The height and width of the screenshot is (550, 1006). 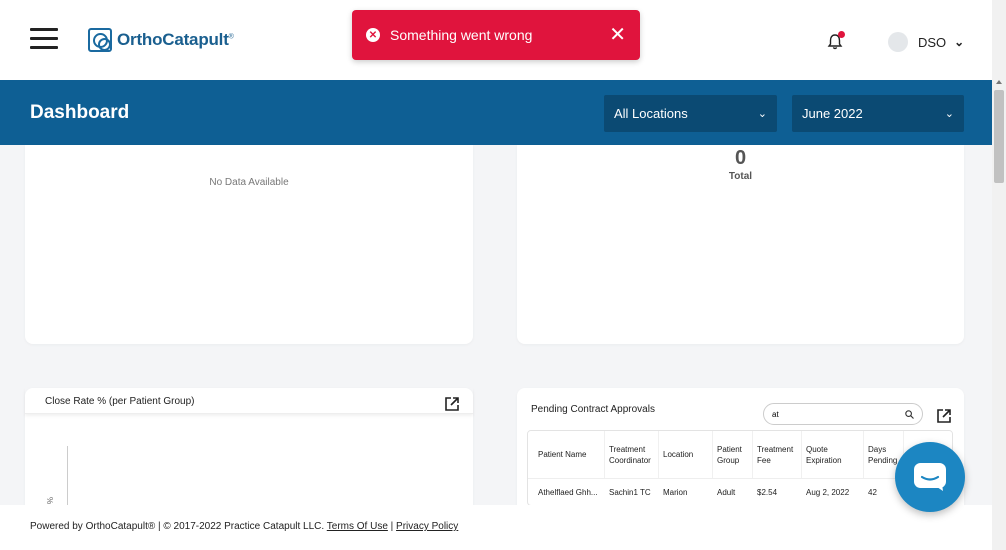 I want to click on error-toast: ✕ Something went wrong ✕, so click(x=496, y=35).